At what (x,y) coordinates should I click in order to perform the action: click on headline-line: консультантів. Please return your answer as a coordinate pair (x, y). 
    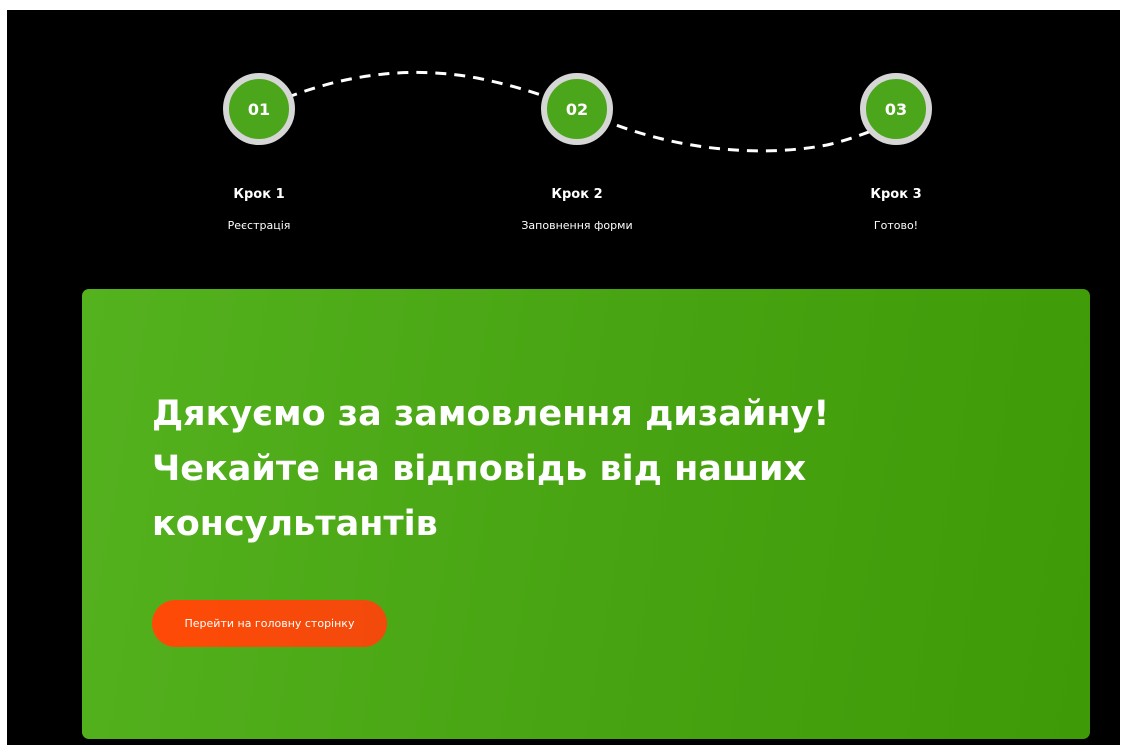
    Looking at the image, I should click on (295, 524).